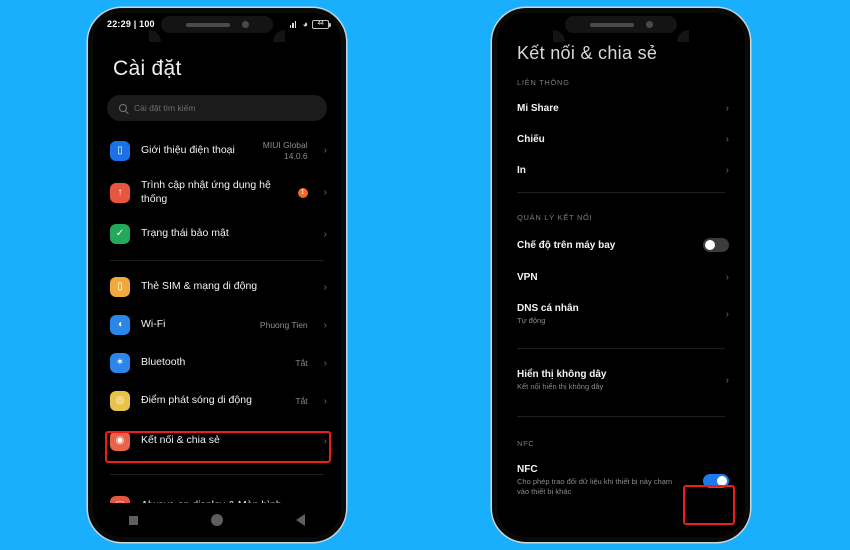 The height and width of the screenshot is (550, 850). I want to click on list-item-label: Giới thiệu điện thoại, so click(188, 149).